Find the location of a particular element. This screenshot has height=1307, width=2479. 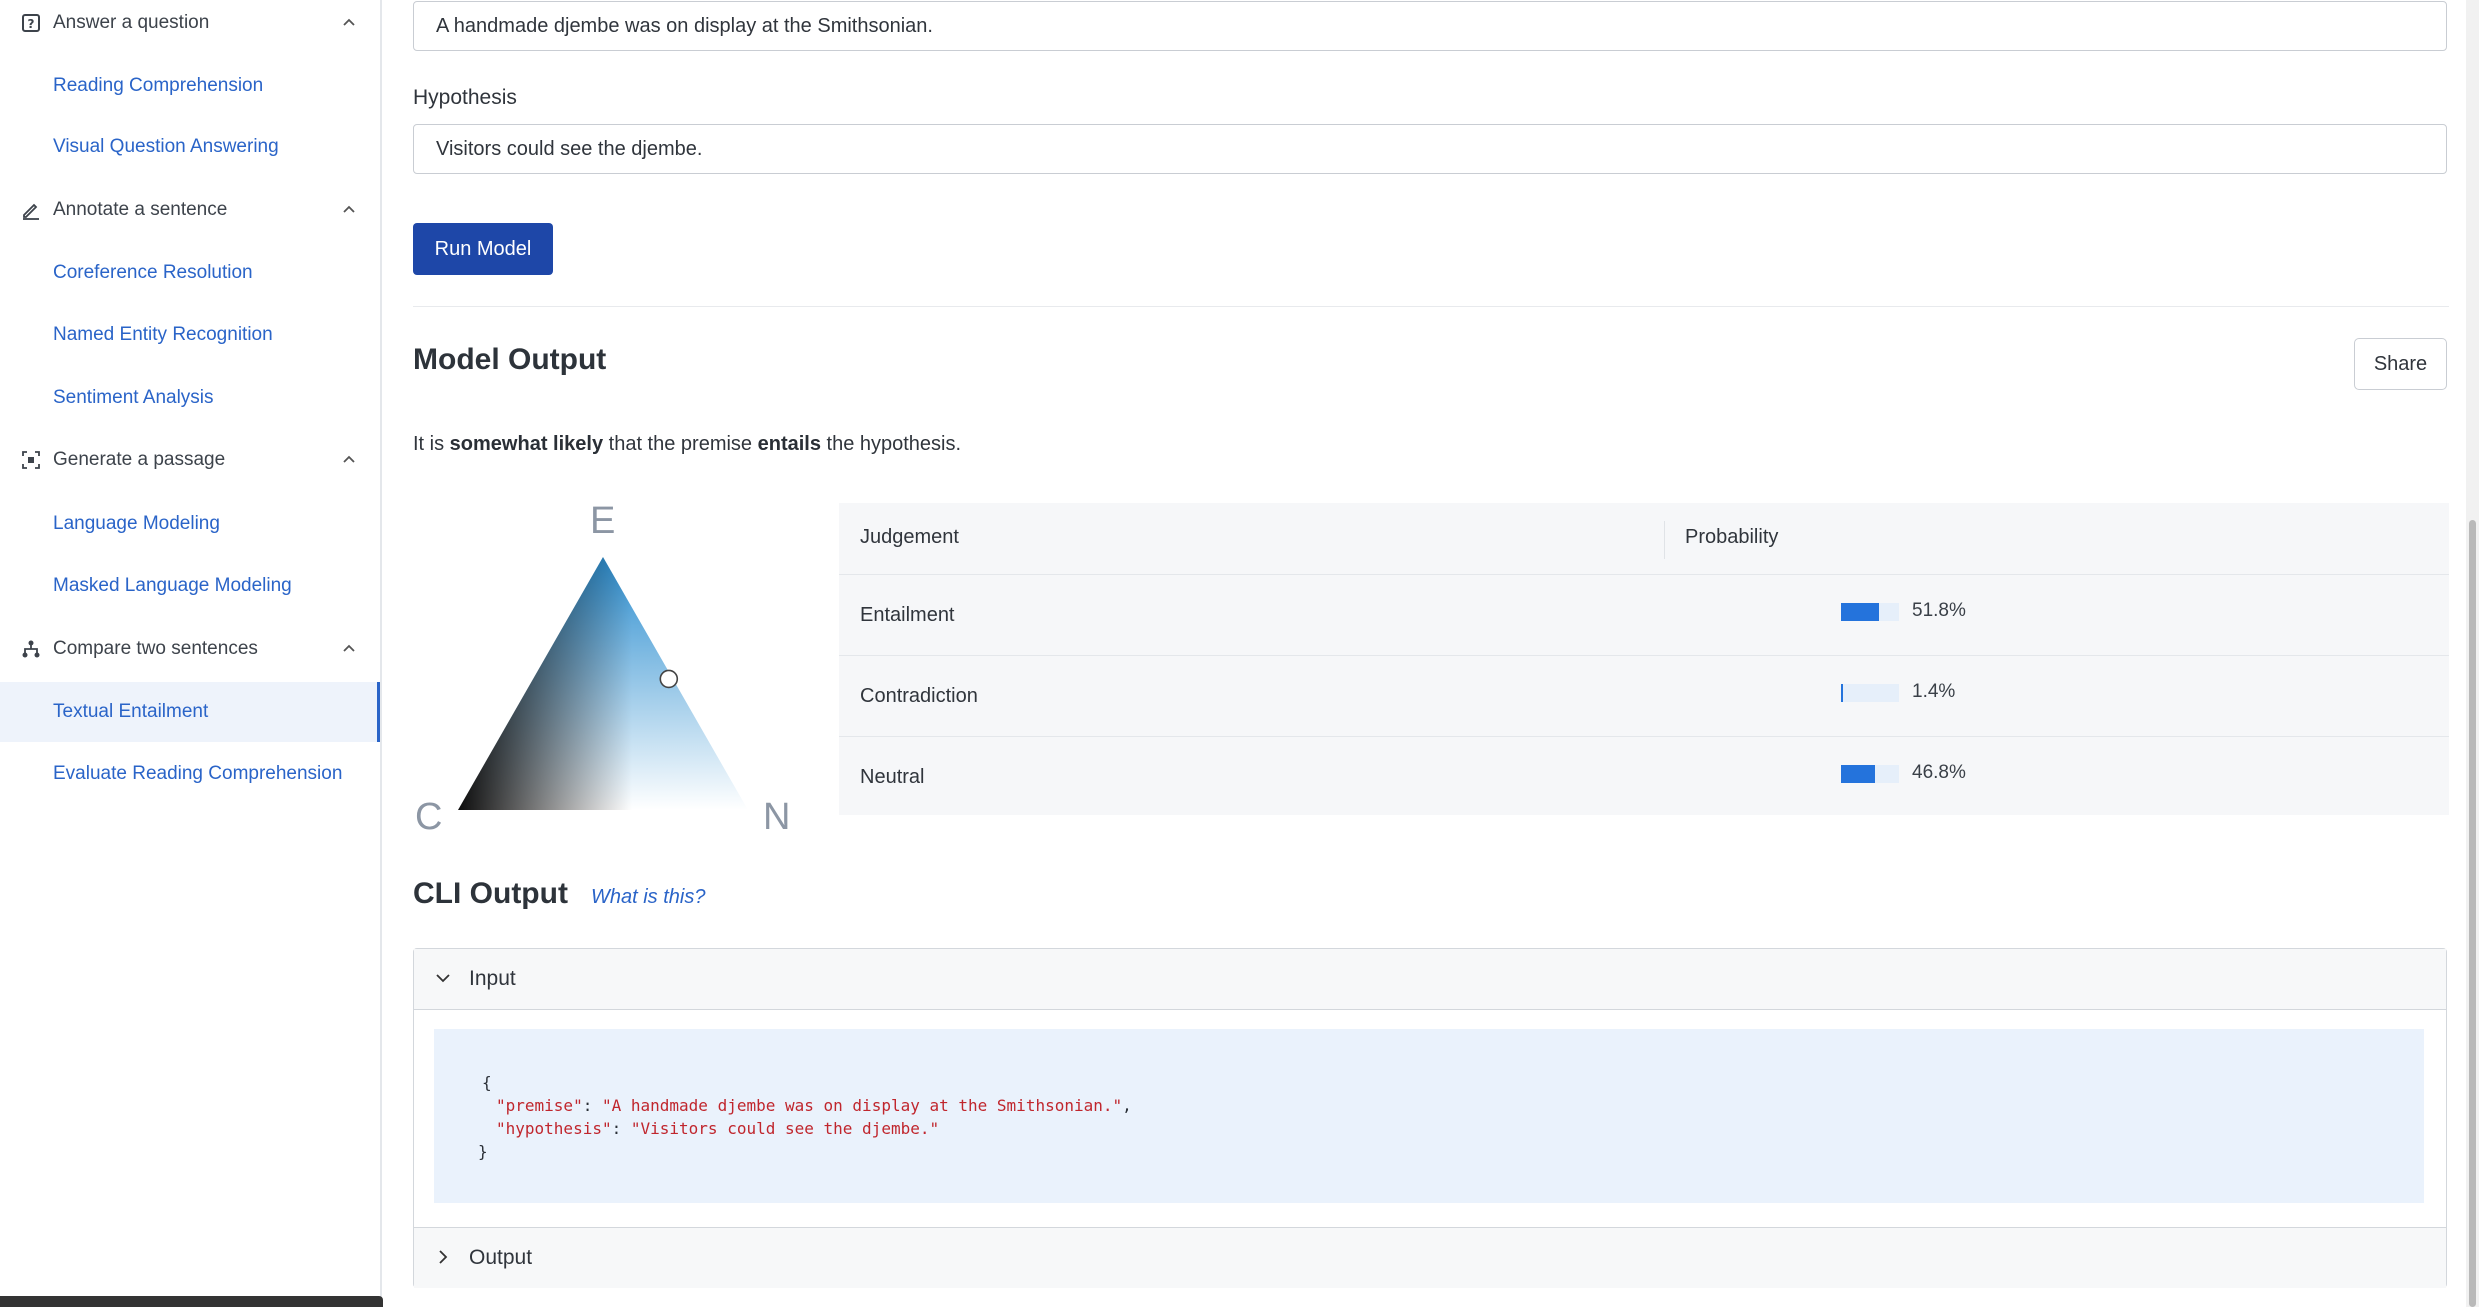

run-model-button: Run Model is located at coordinates (483, 249).